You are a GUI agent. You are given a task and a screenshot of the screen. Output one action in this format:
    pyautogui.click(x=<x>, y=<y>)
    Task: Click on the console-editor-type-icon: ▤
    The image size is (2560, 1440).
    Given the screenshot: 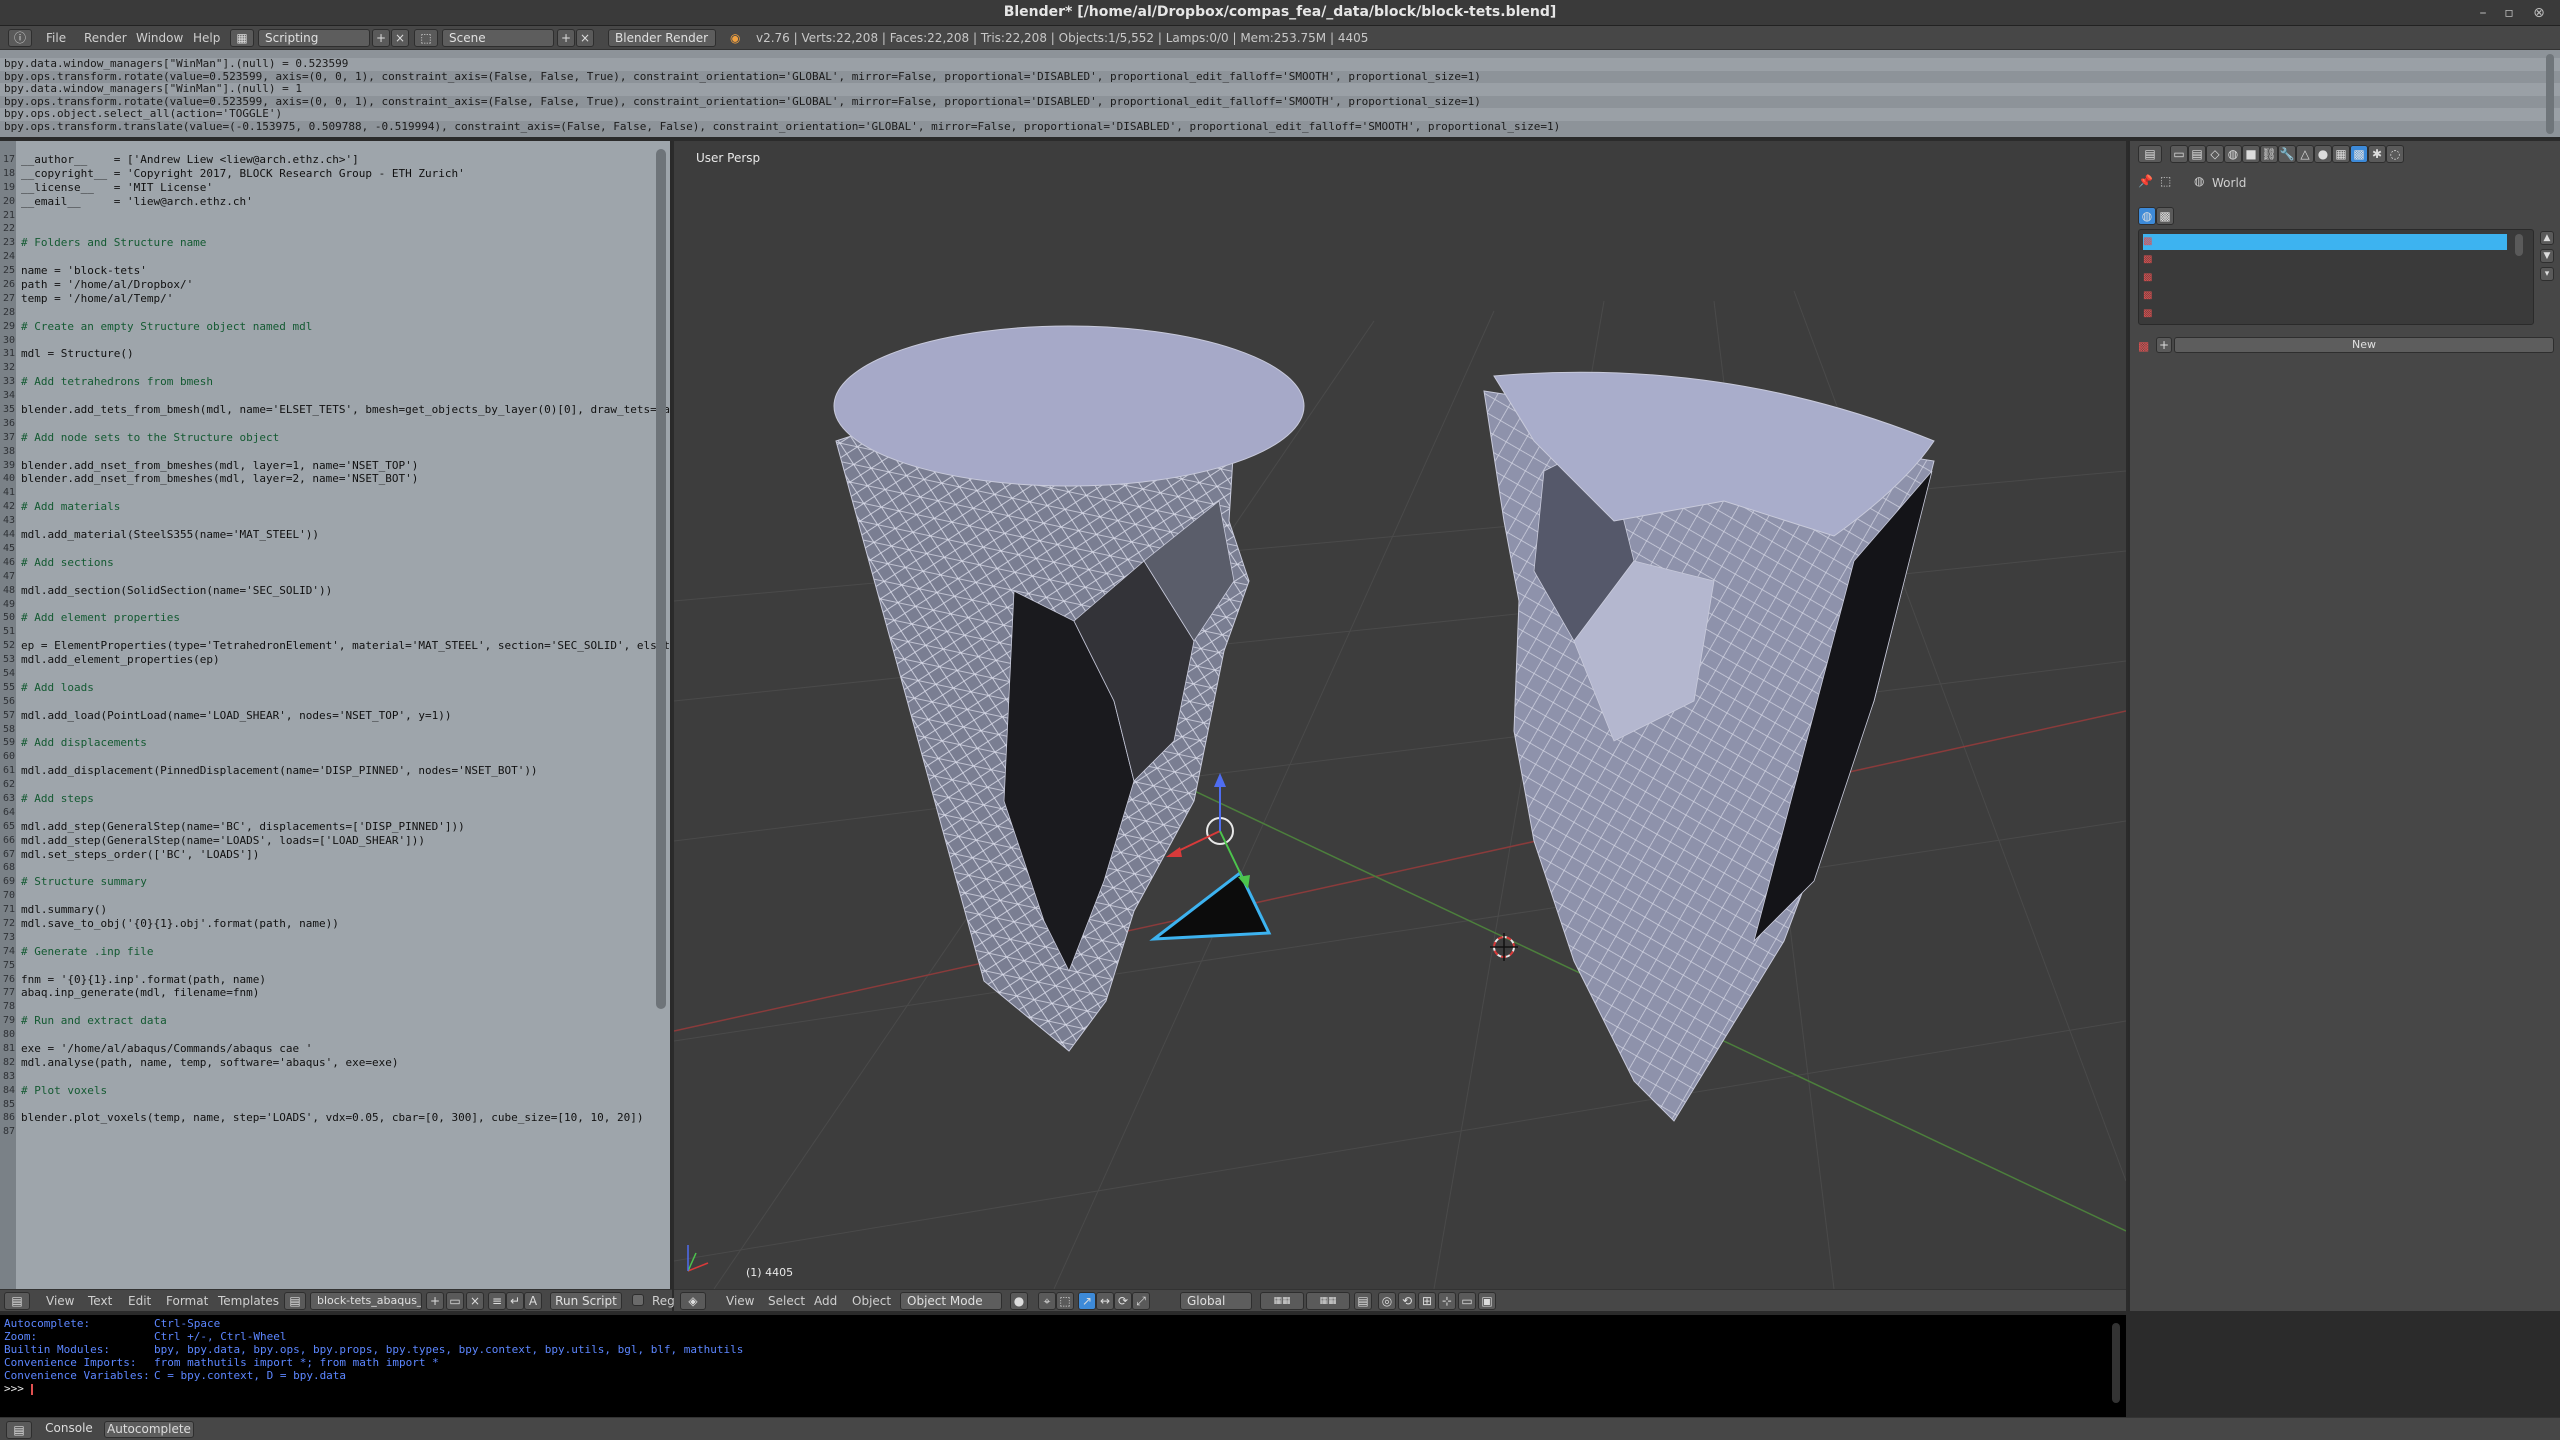 What is the action you would take?
    pyautogui.click(x=19, y=1430)
    